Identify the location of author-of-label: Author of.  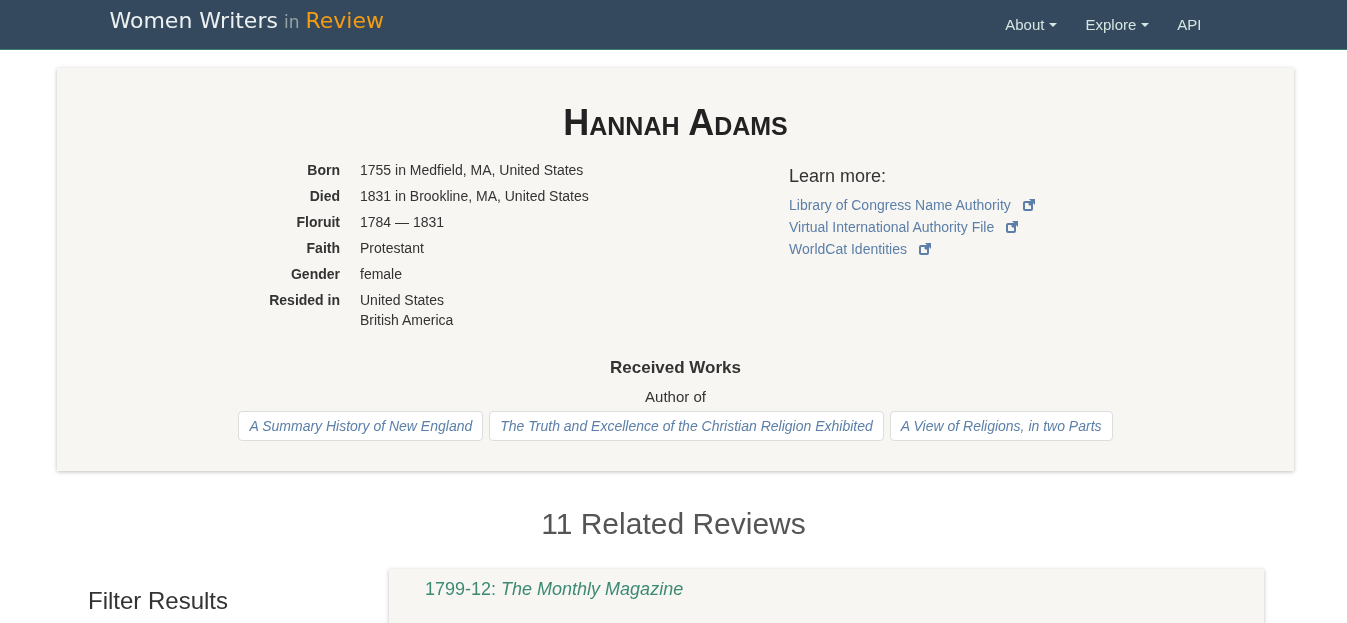
(675, 396).